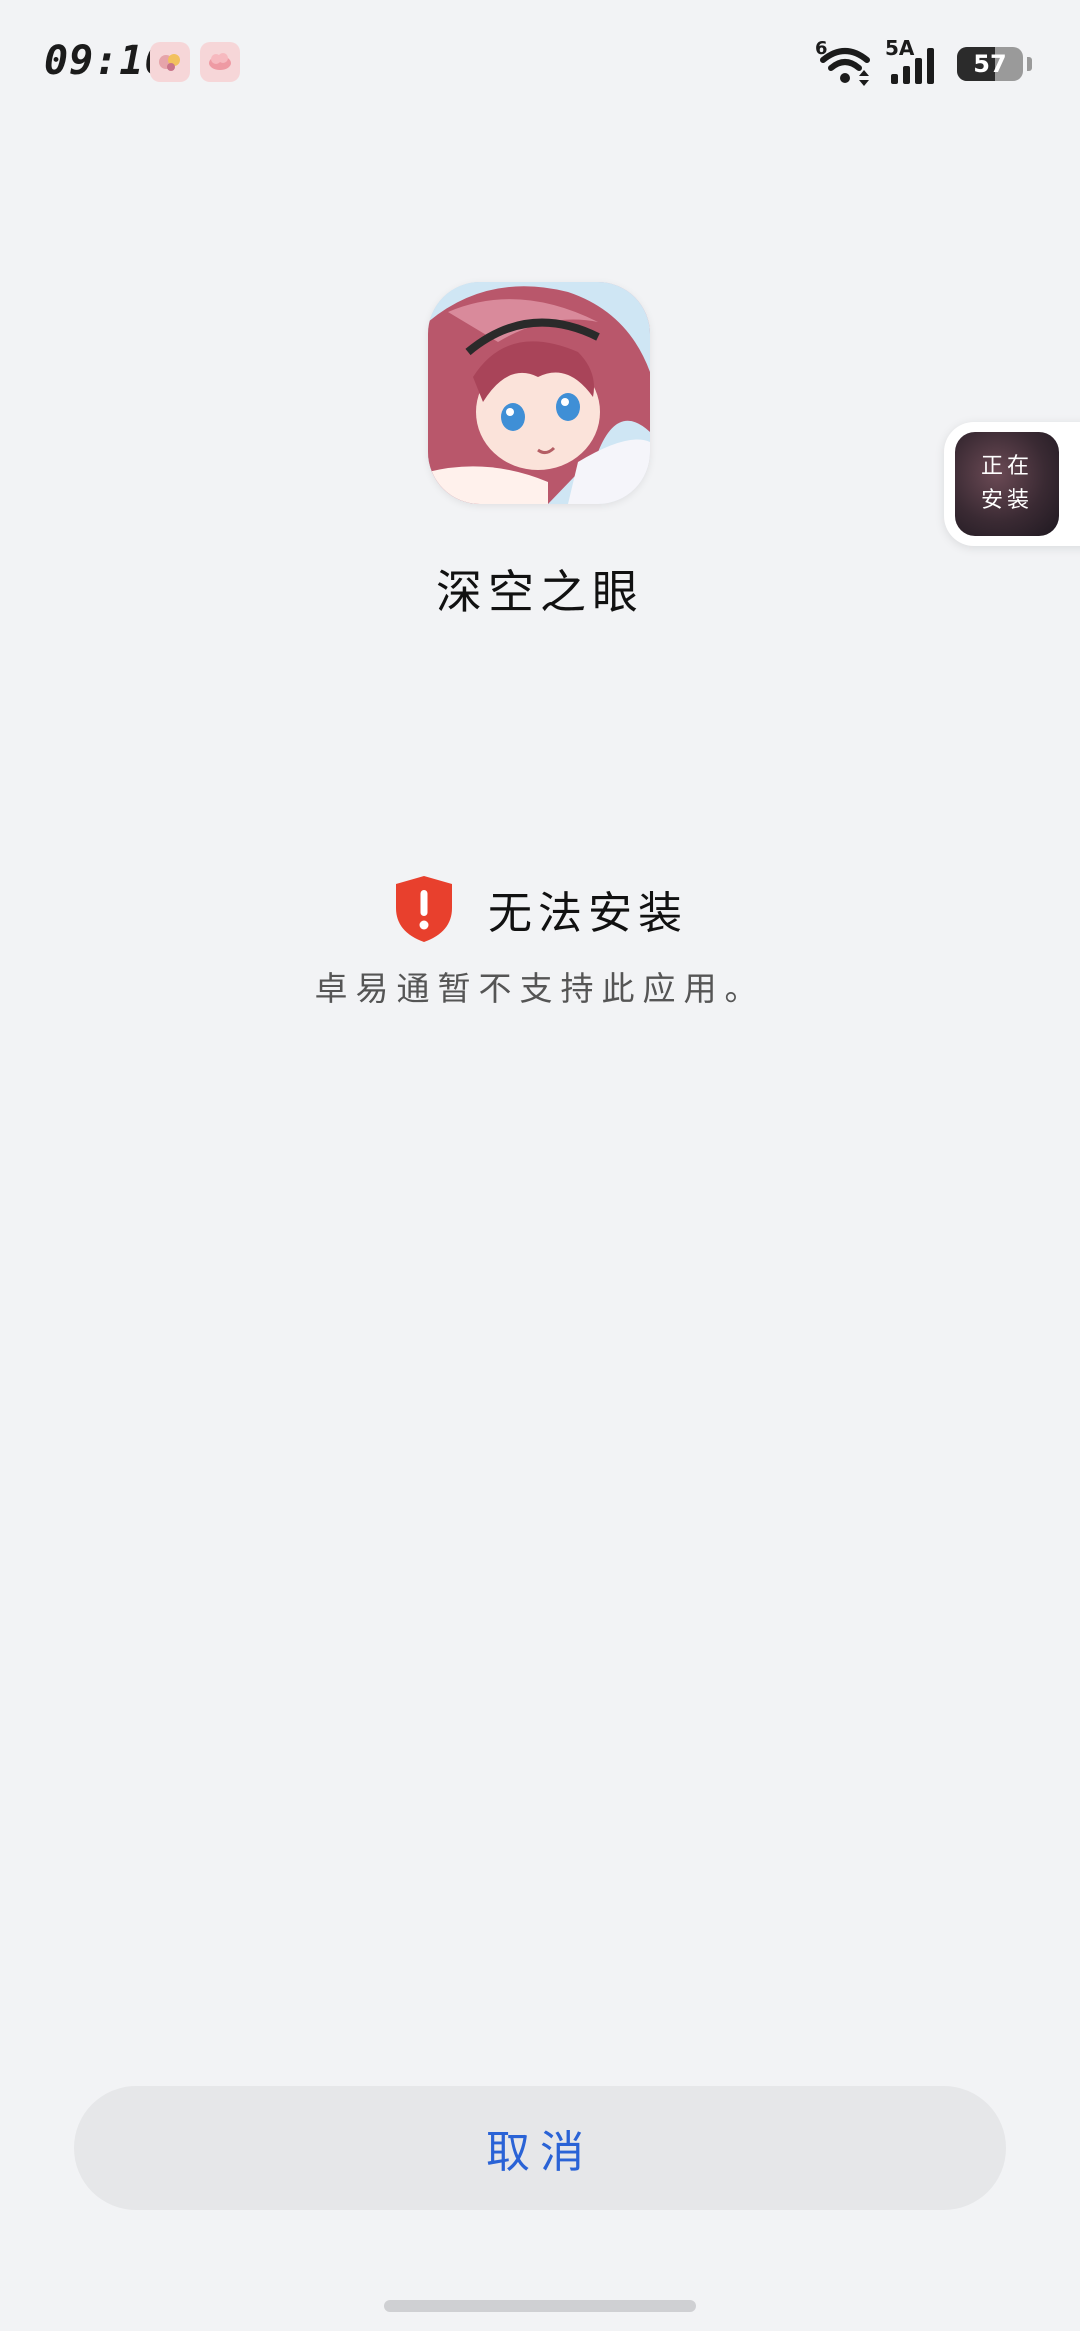  I want to click on wifi-label: 6, so click(821, 48).